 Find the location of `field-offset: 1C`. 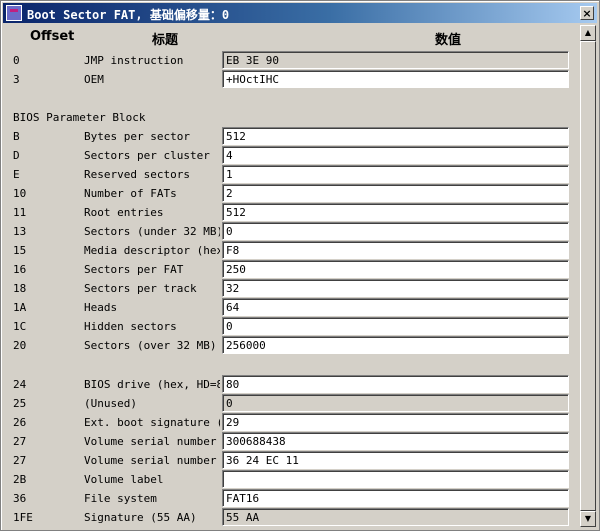

field-offset: 1C is located at coordinates (20, 326).